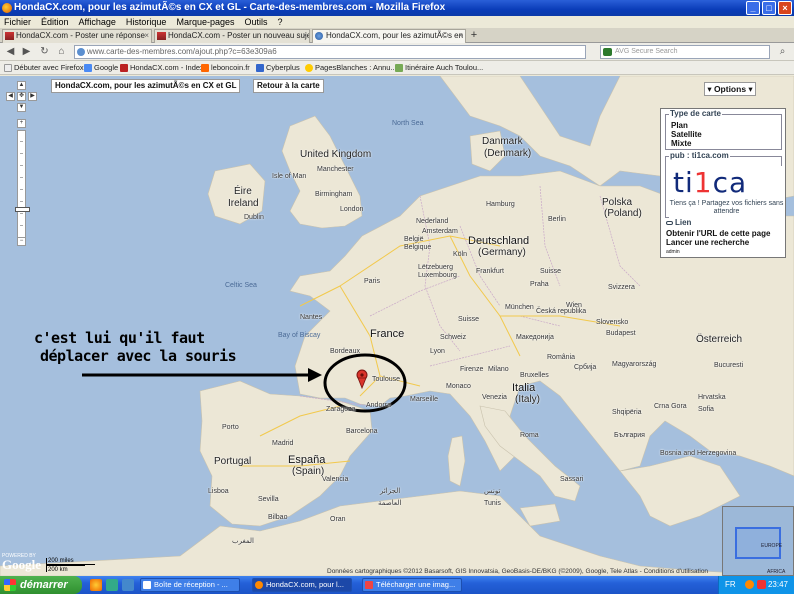 This screenshot has width=794, height=594. I want to click on country-label: België, so click(414, 239).